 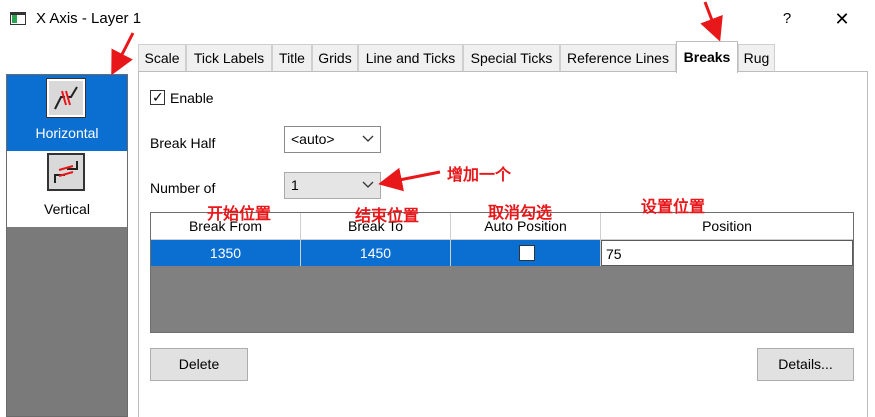 What do you see at coordinates (511, 58) in the screenshot?
I see `tab-special-ticks: Special Ticks` at bounding box center [511, 58].